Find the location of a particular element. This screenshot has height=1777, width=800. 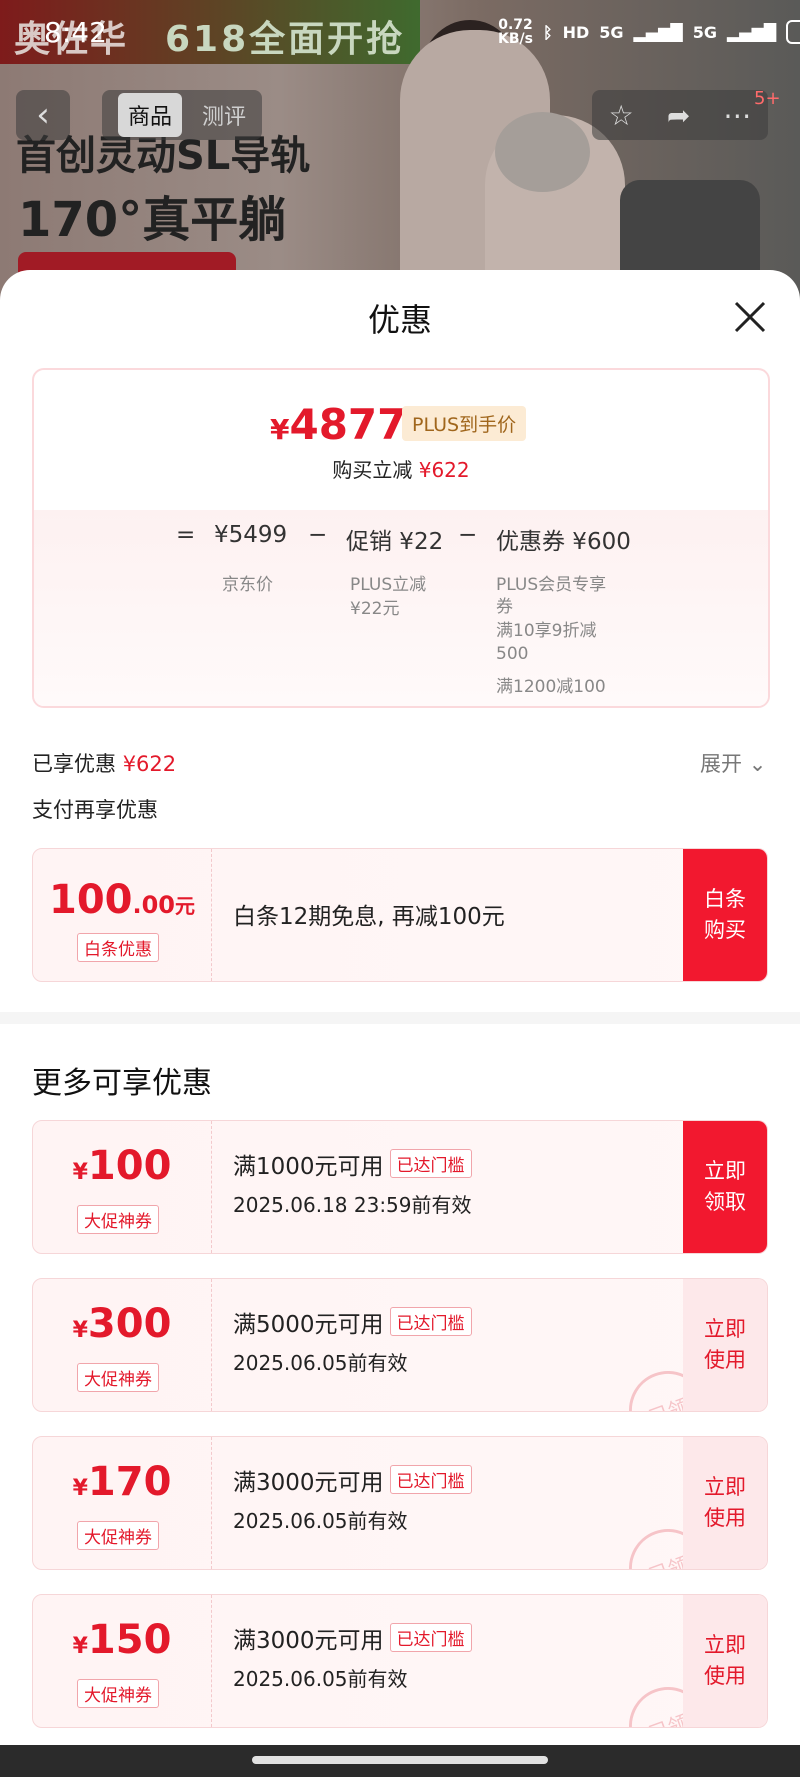

home-indicator is located at coordinates (400, 1760).